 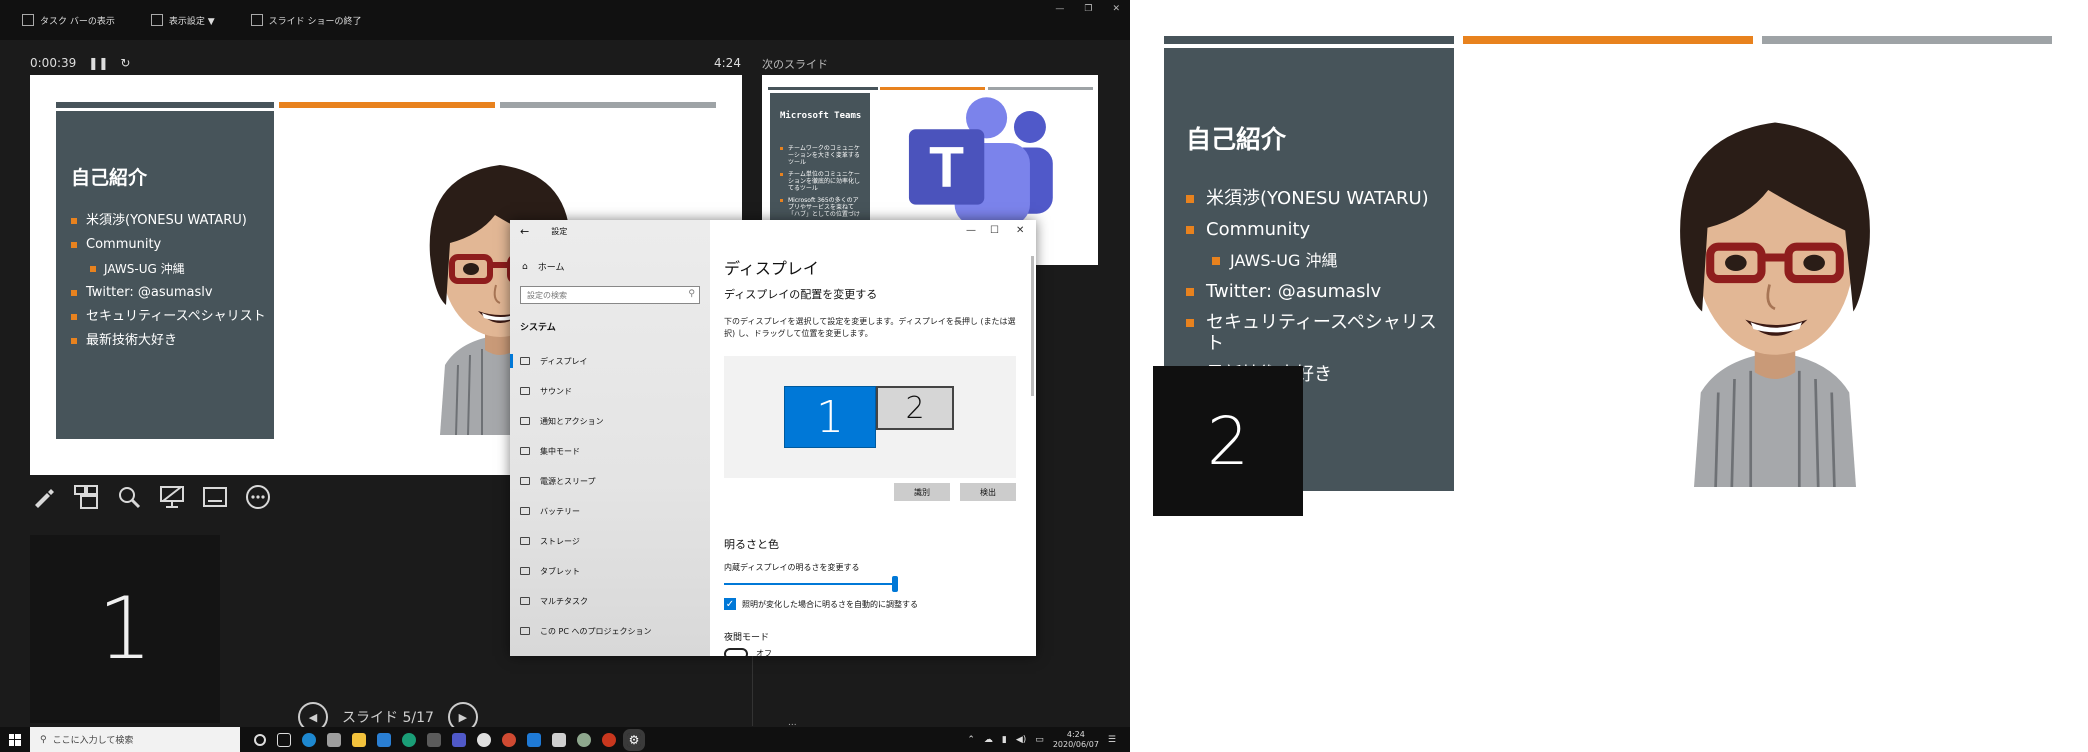 What do you see at coordinates (525, 421) in the screenshot?
I see `notification-icon` at bounding box center [525, 421].